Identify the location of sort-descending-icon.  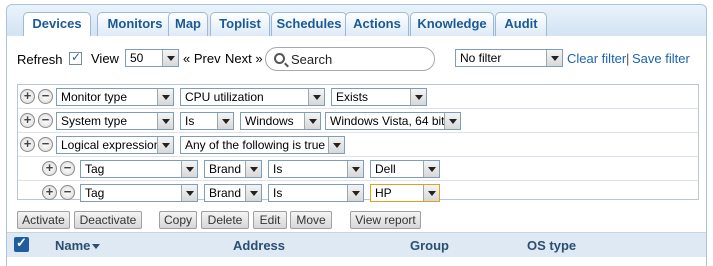
(96, 247).